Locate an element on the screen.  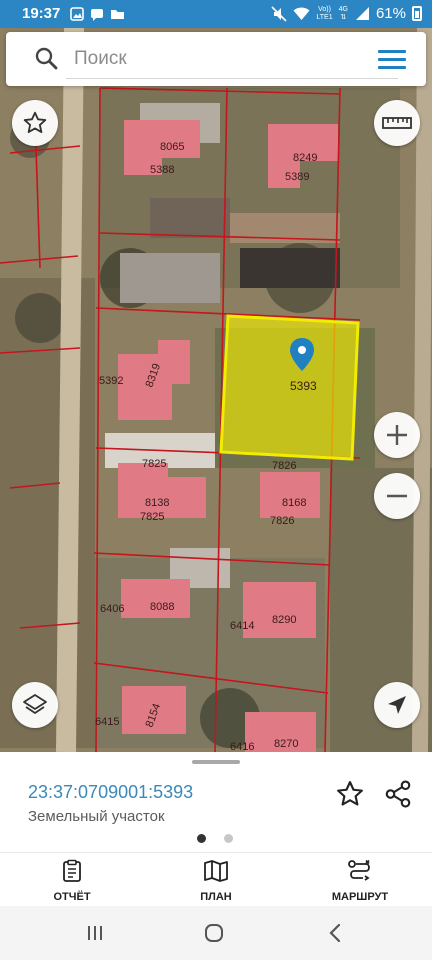
tab-report: ОТЧЁТ is located at coordinates (72, 881).